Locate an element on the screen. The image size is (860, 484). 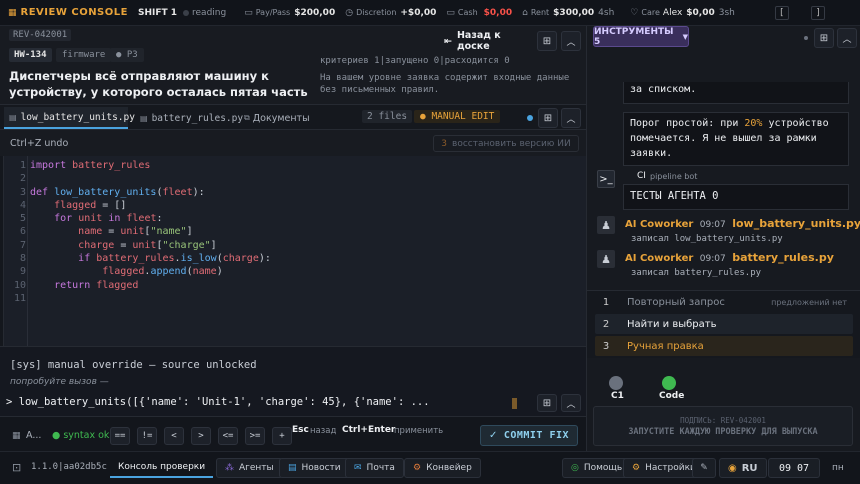
commit-fix-button: ✓ COMMIT FIX is located at coordinates (529, 435).